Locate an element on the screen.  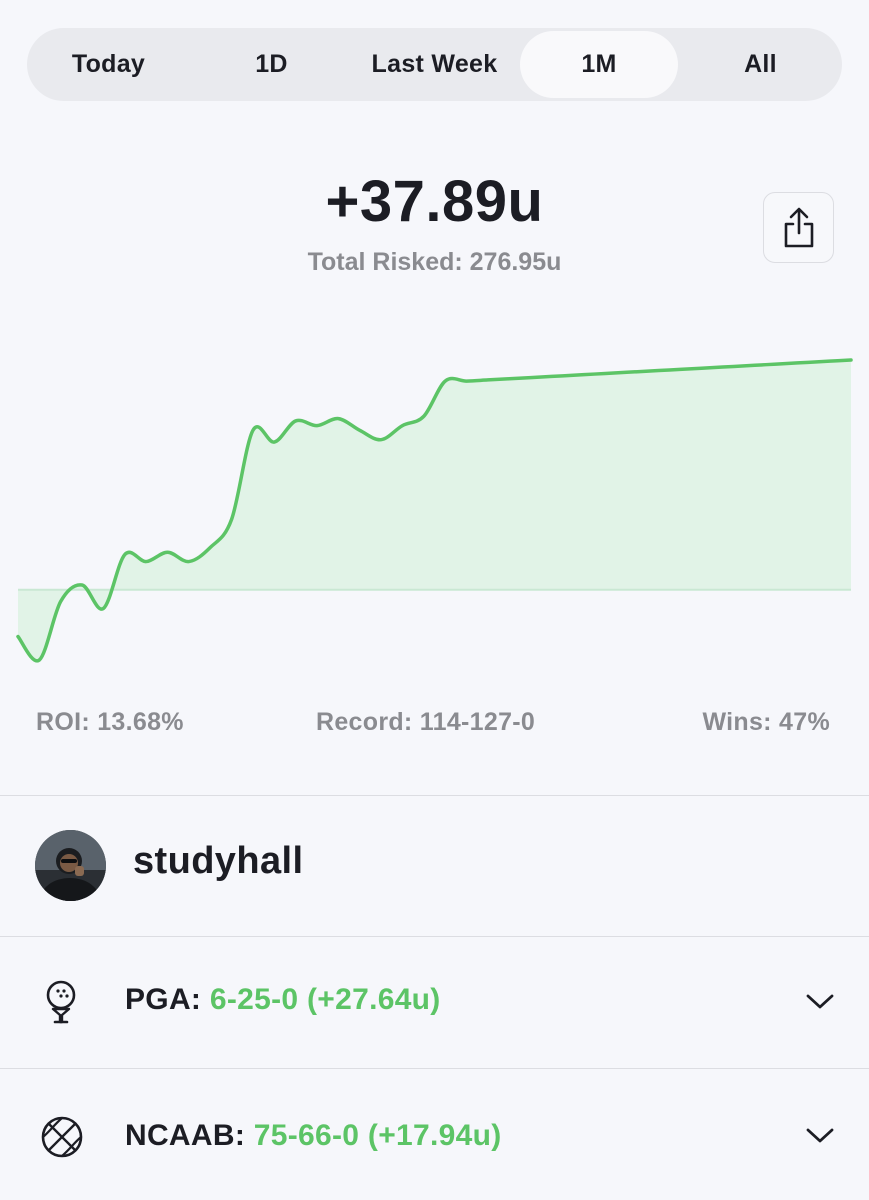
sport-row-label: NCAAB: 75-66-0 (+17.94u) is located at coordinates (313, 1136).